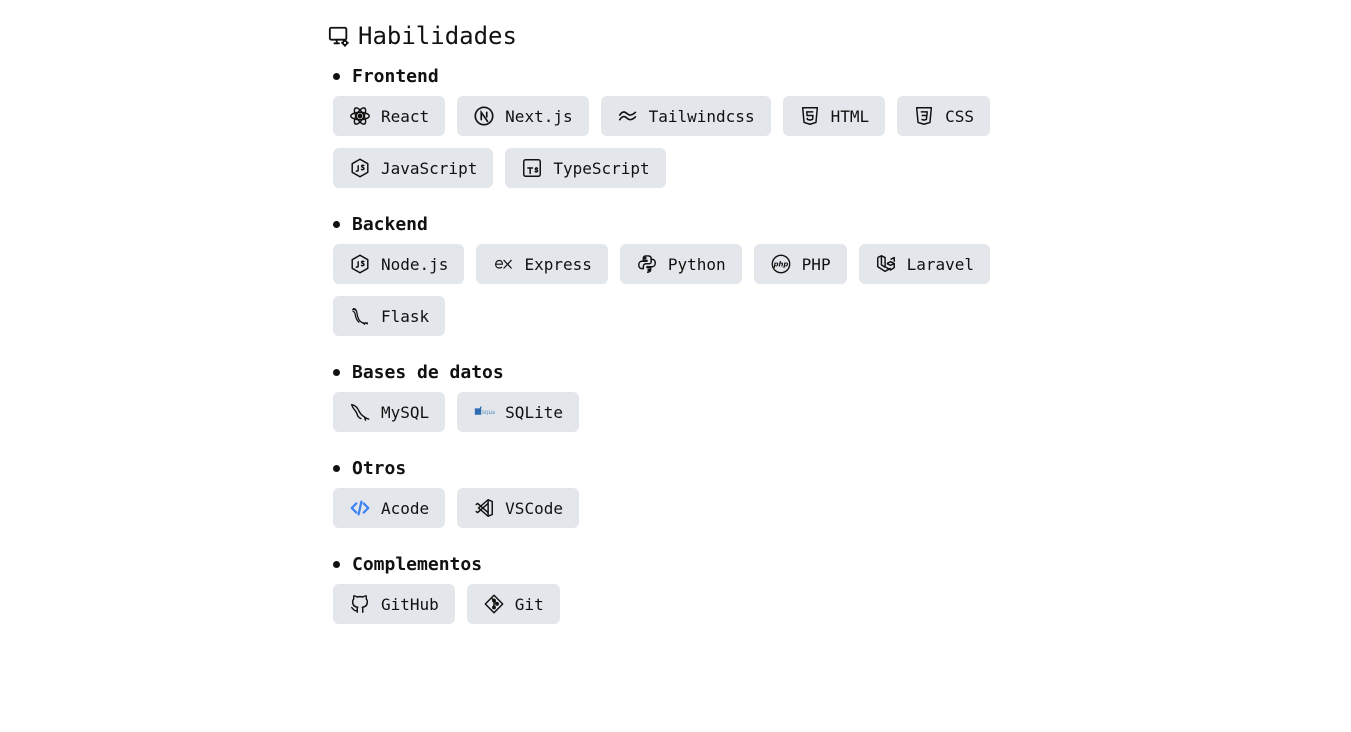 The image size is (1351, 732). I want to click on skill-chip-vscode: VSCode, so click(518, 508).